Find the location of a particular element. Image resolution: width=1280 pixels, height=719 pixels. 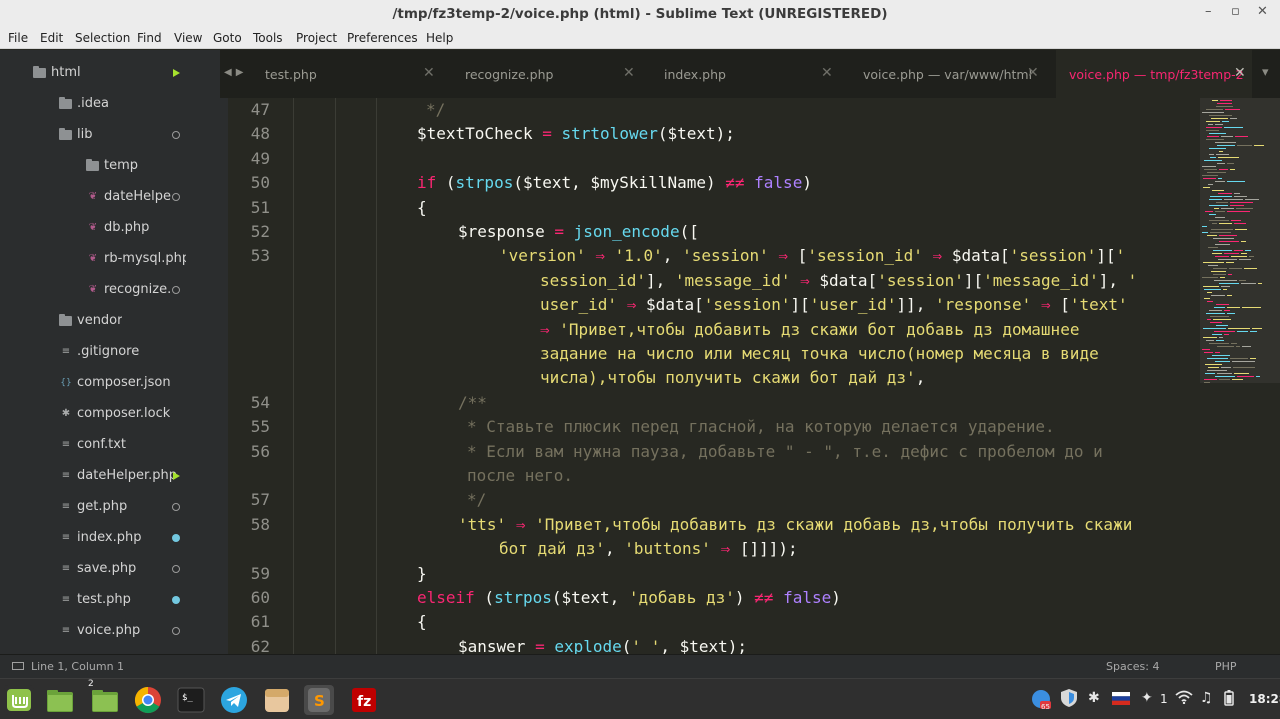

sidebar-item-recognize: ❦ recognize. is located at coordinates (110, 290).